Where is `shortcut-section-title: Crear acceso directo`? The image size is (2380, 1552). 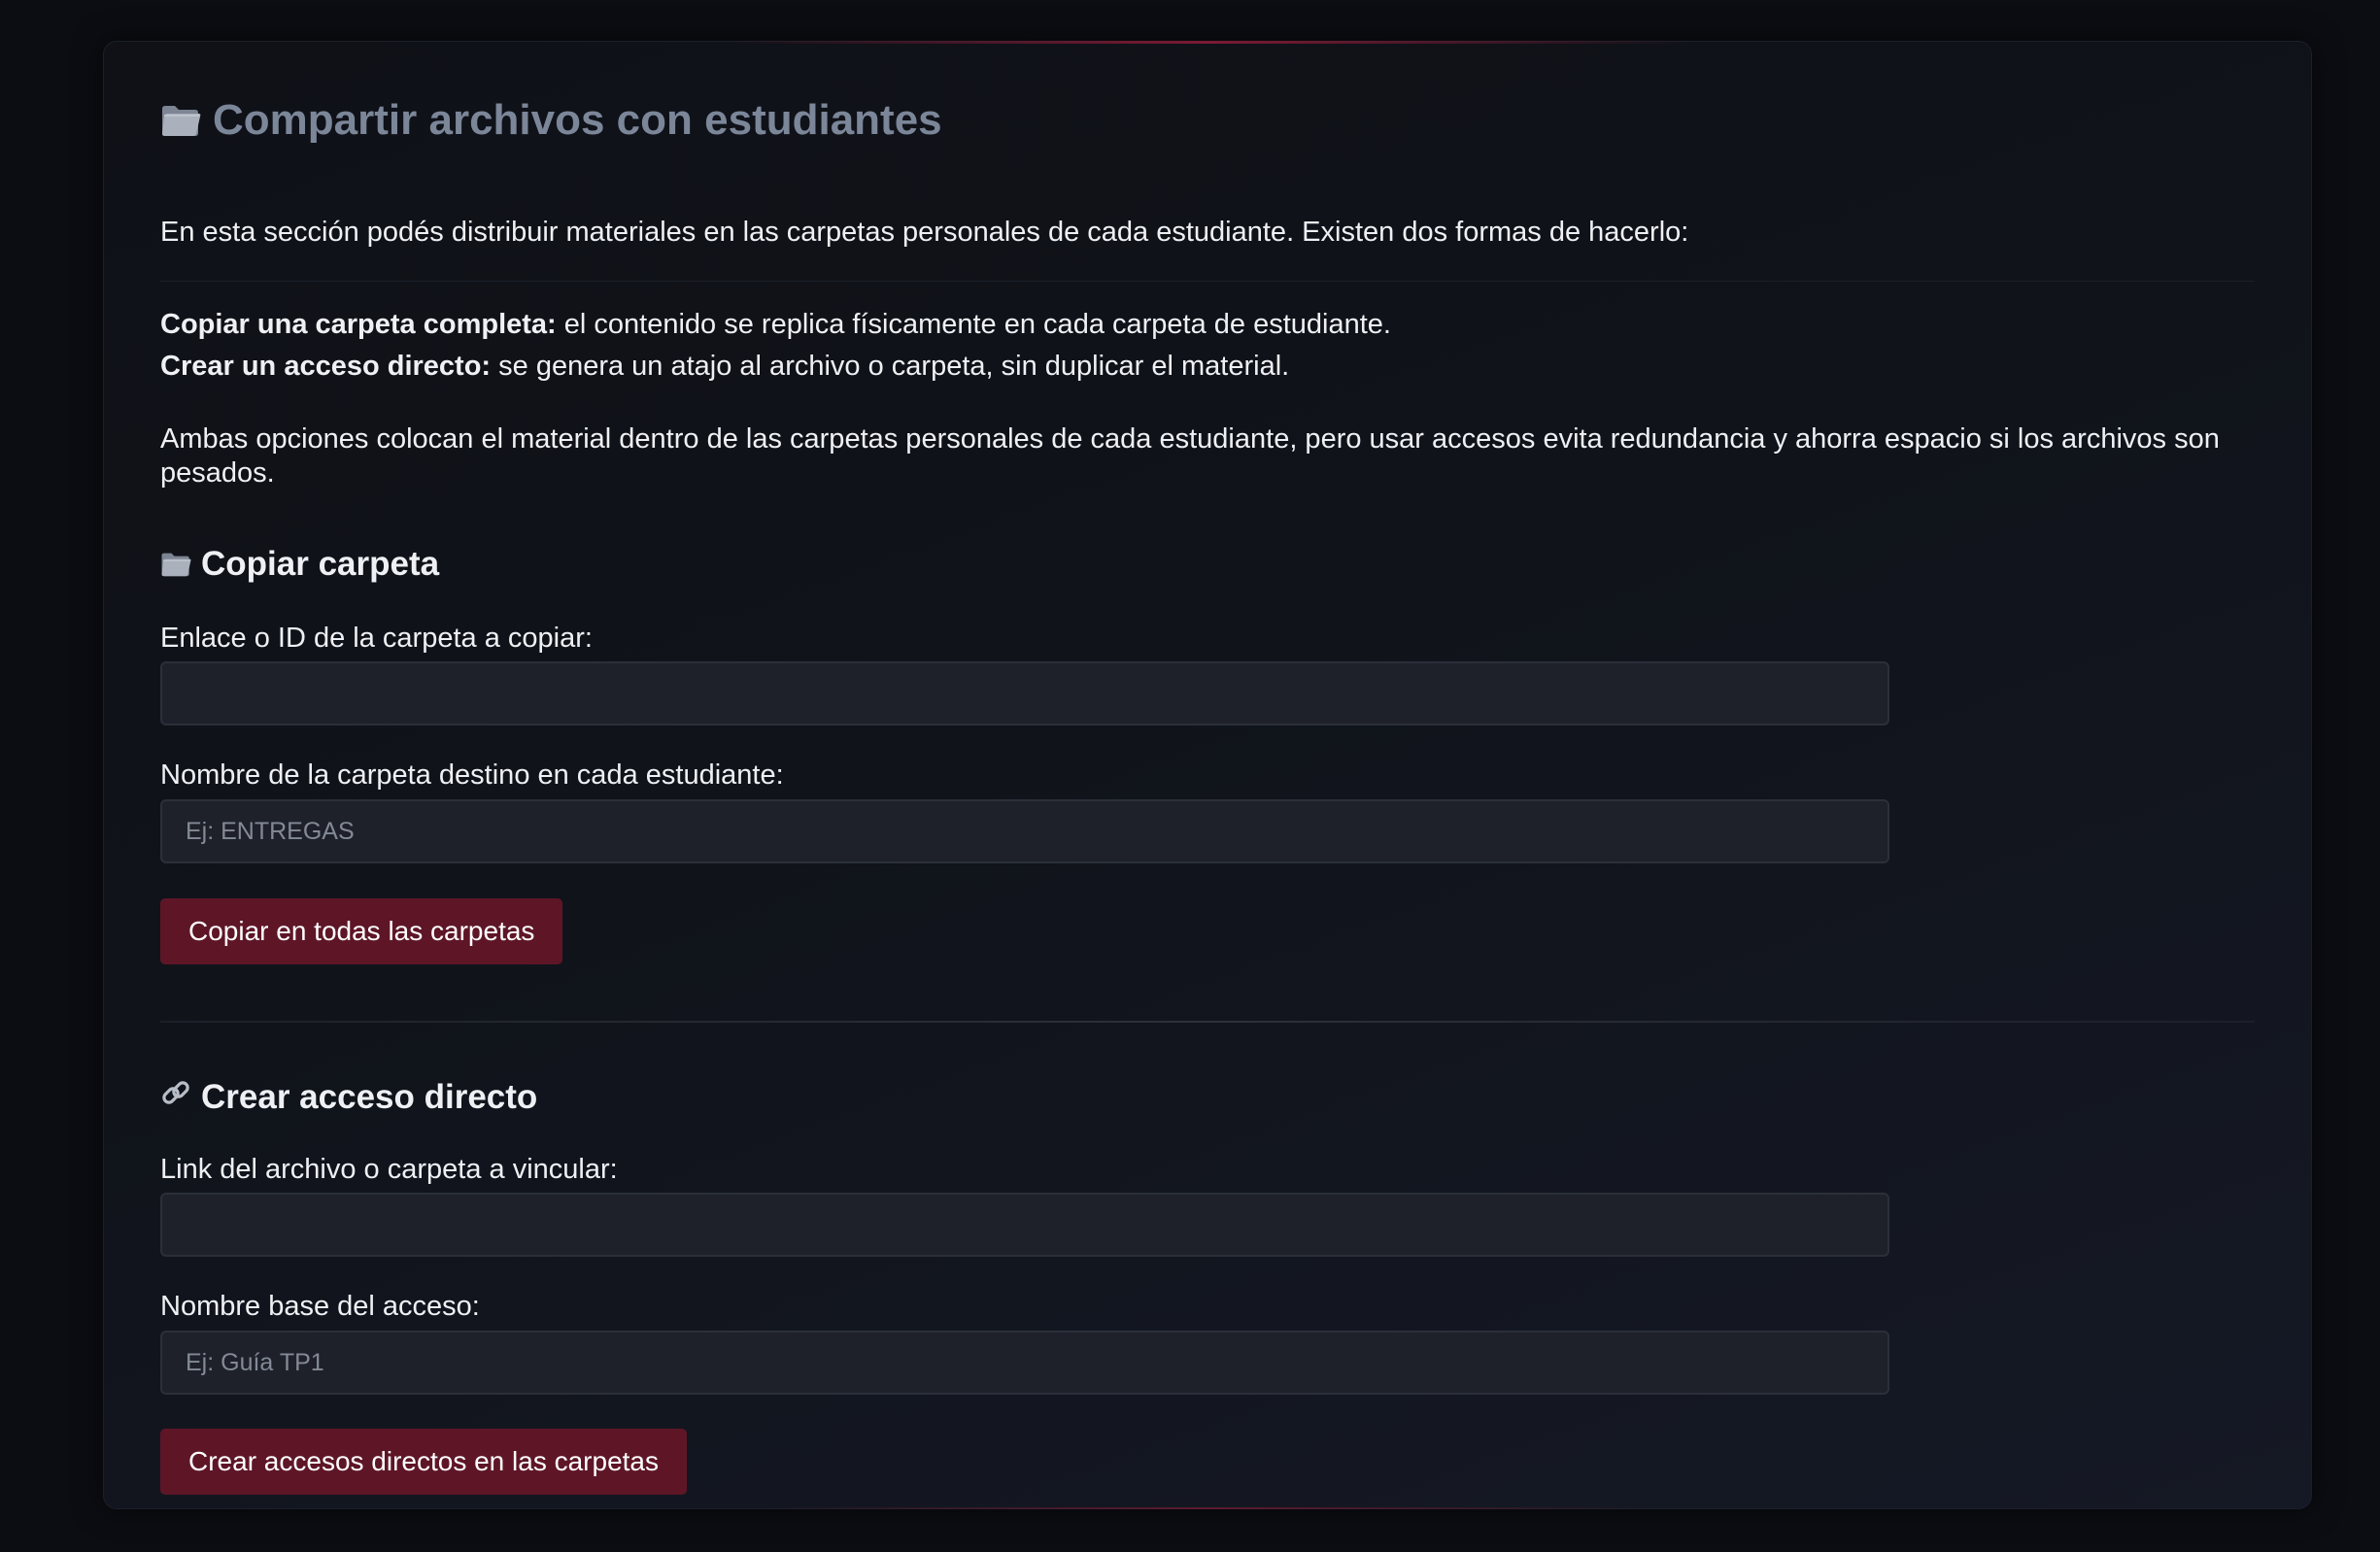
shortcut-section-title: Crear acceso directo is located at coordinates (348, 1097).